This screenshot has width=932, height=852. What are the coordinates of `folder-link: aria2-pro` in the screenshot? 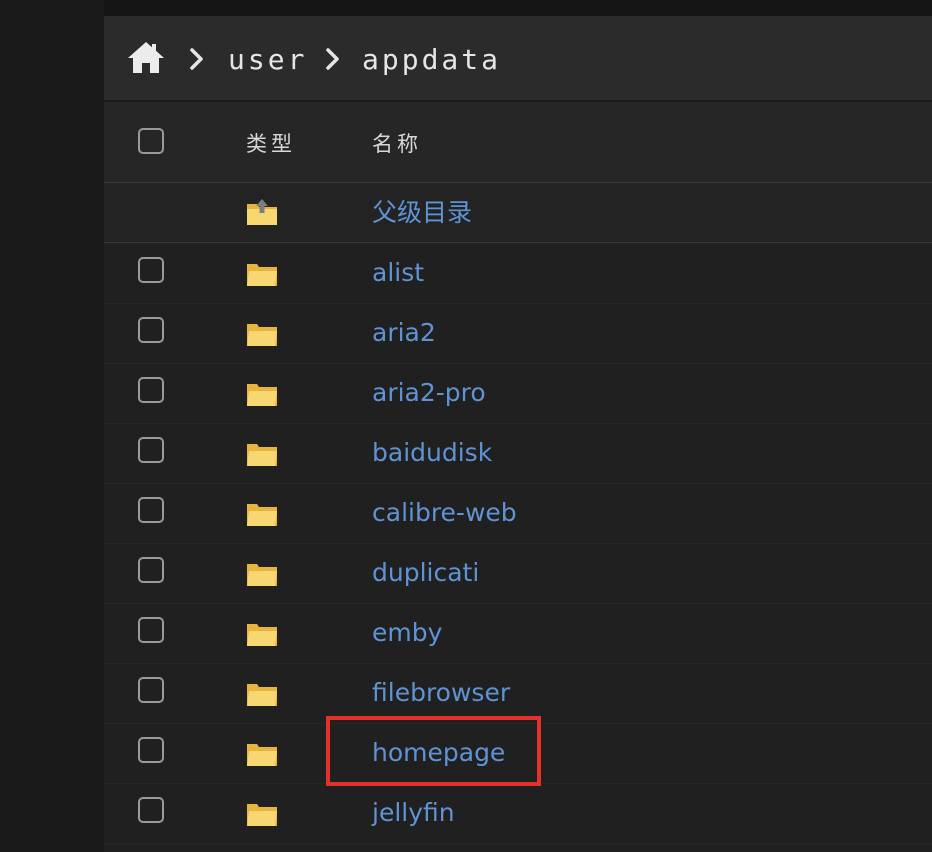 It's located at (429, 393).